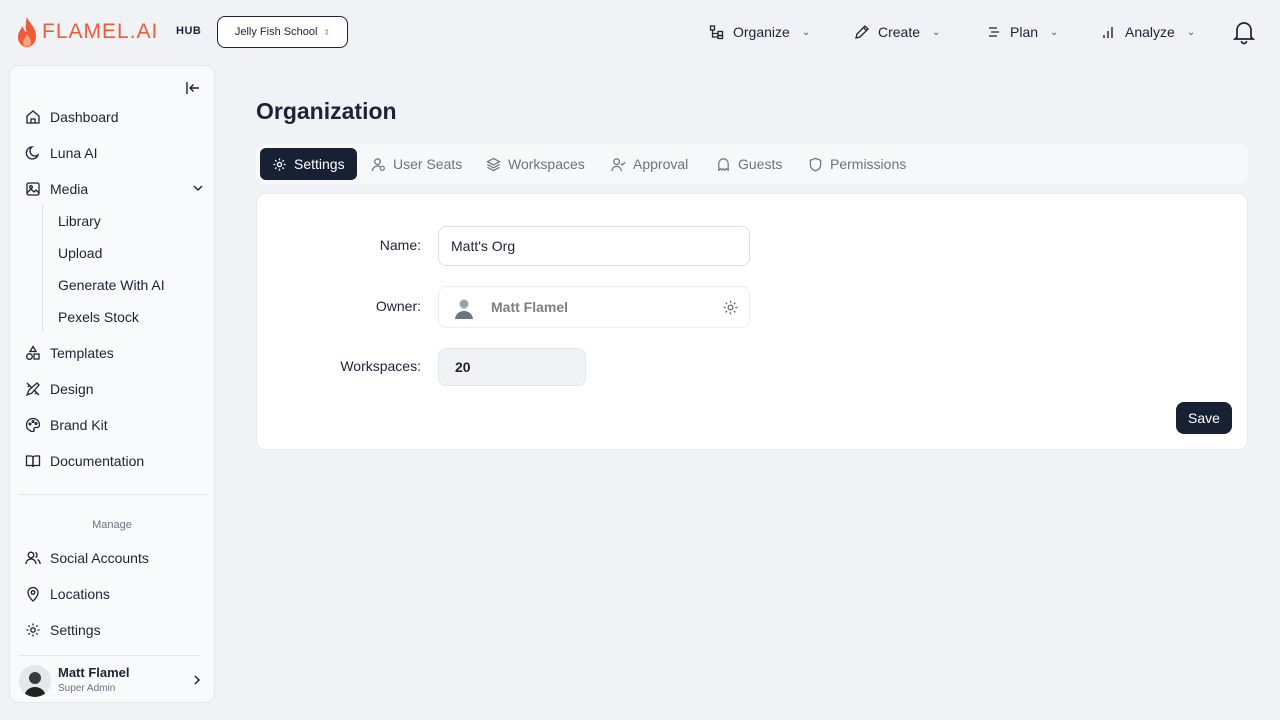  What do you see at coordinates (33, 425) in the screenshot?
I see `palette-icon` at bounding box center [33, 425].